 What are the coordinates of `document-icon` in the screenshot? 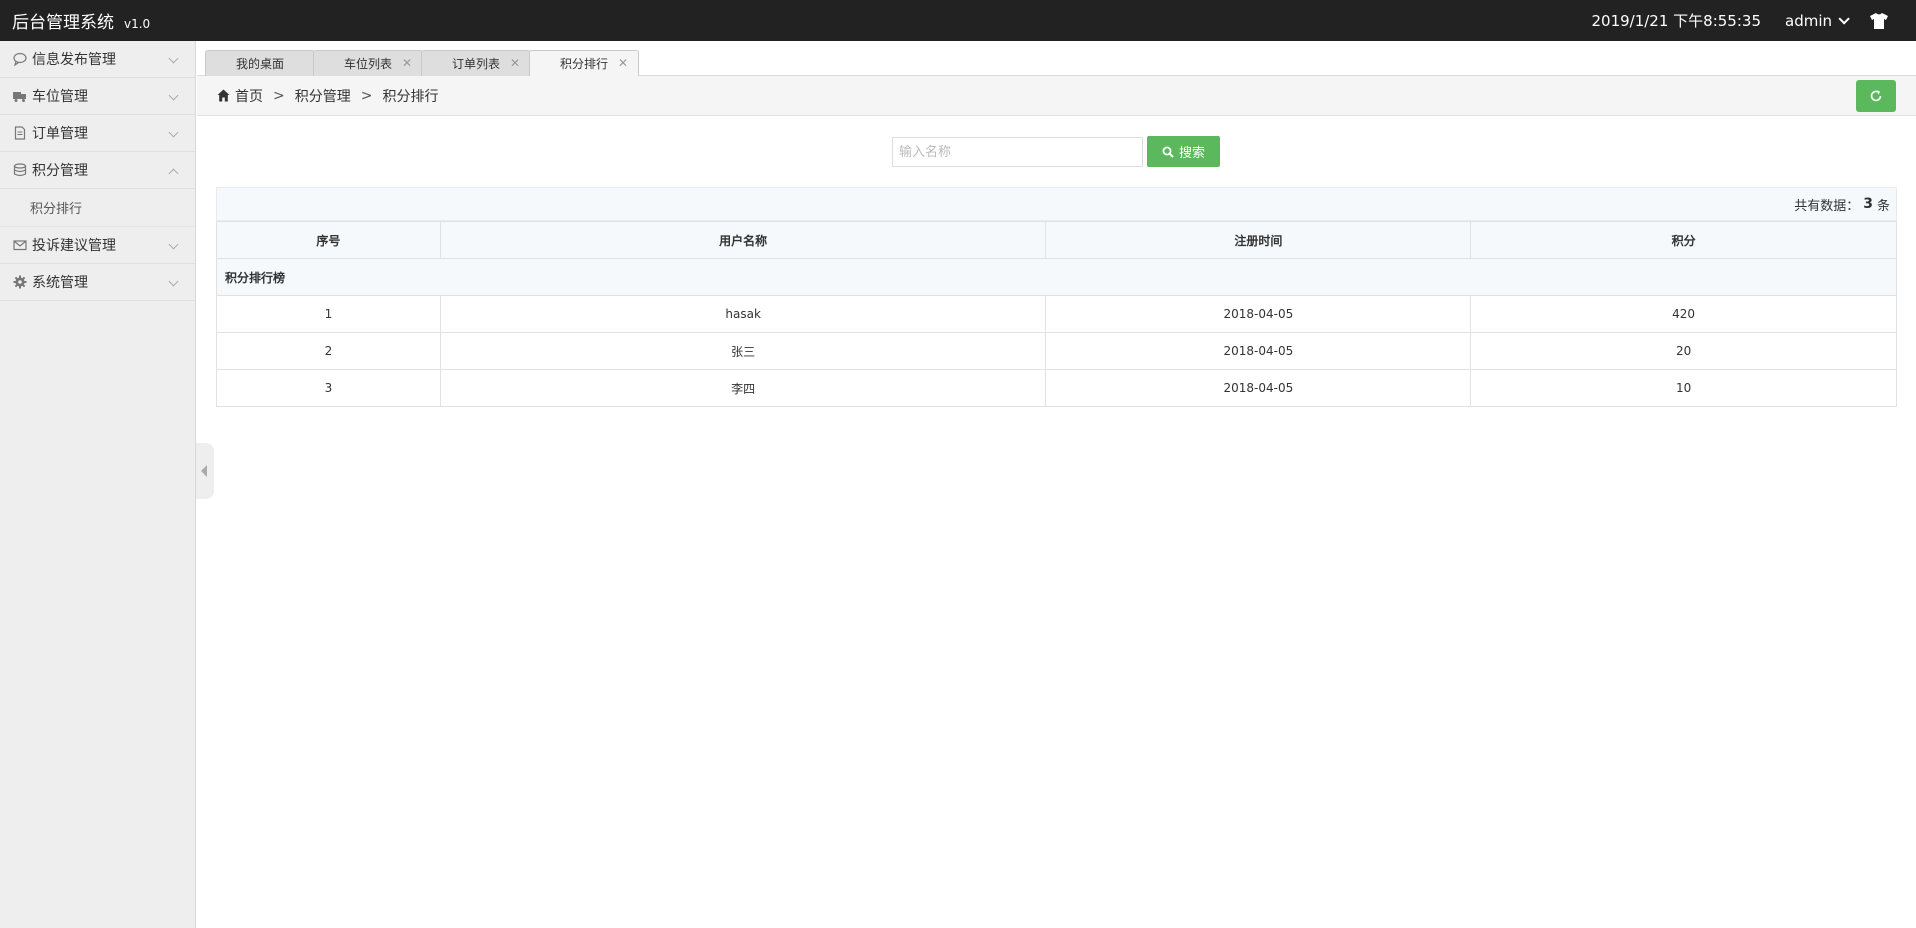 It's located at (20, 133).